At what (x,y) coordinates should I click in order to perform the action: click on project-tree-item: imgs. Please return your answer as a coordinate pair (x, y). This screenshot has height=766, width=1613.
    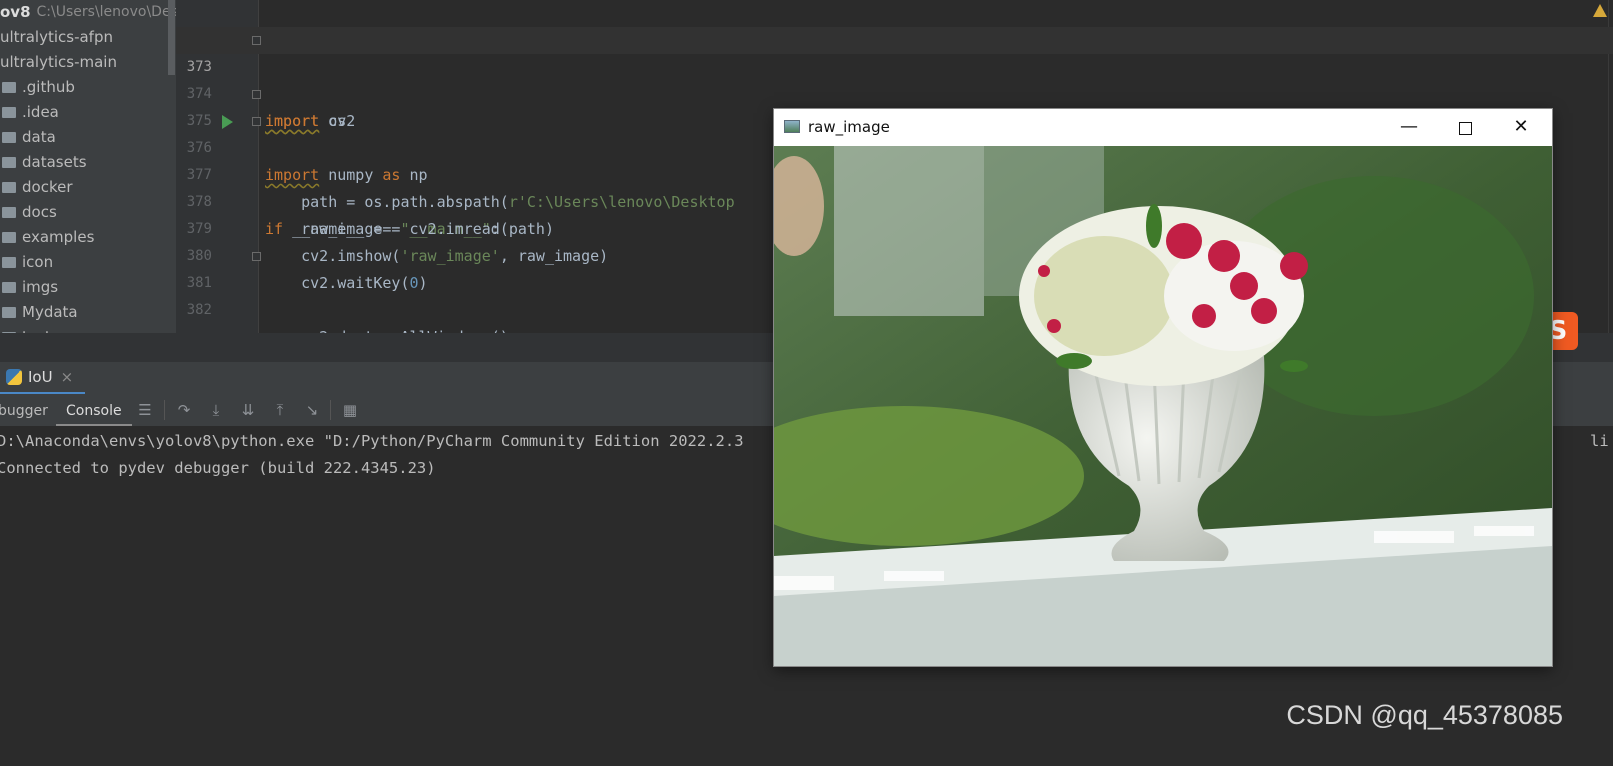
    Looking at the image, I should click on (88, 287).